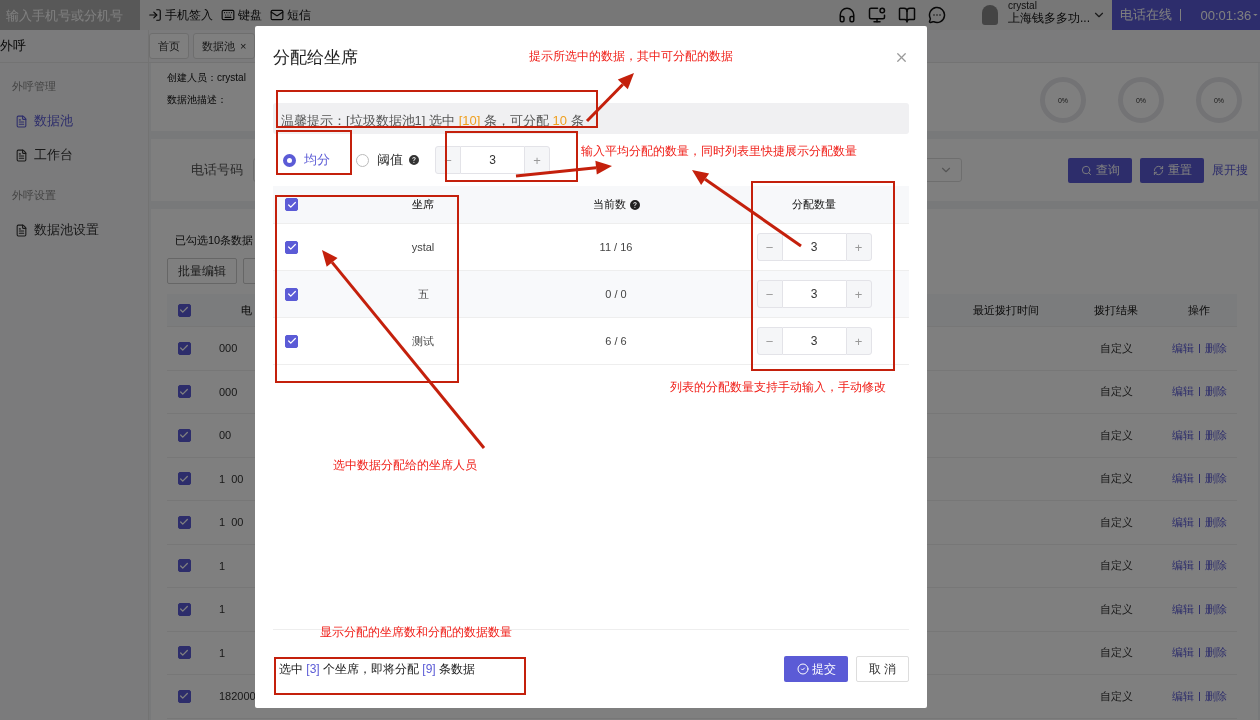 This screenshot has height=720, width=1260. Describe the element at coordinates (719, 151) in the screenshot. I see `annotation-note: 输入平均分配的数量，同时列表里快捷展示分配数量` at that location.